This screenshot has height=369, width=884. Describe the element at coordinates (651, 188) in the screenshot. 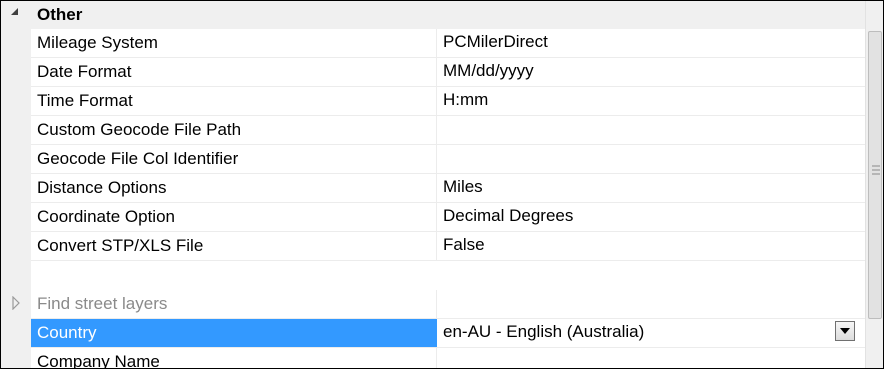

I see `property-value: Miles` at that location.